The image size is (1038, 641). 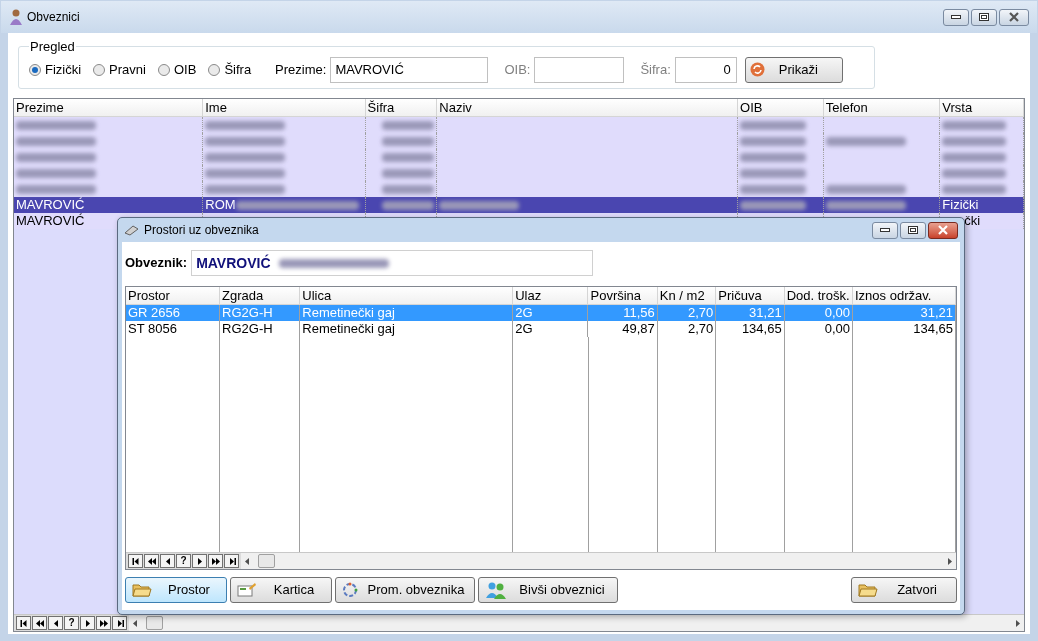 I want to click on table-cell-text: čki, so click(x=972, y=221).